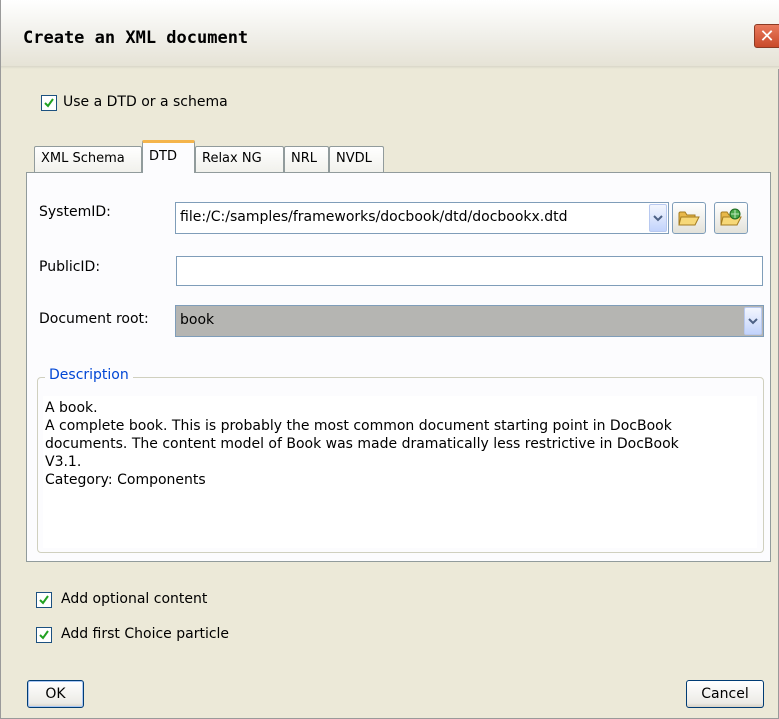  What do you see at coordinates (55, 694) in the screenshot?
I see `ok-button: OK` at bounding box center [55, 694].